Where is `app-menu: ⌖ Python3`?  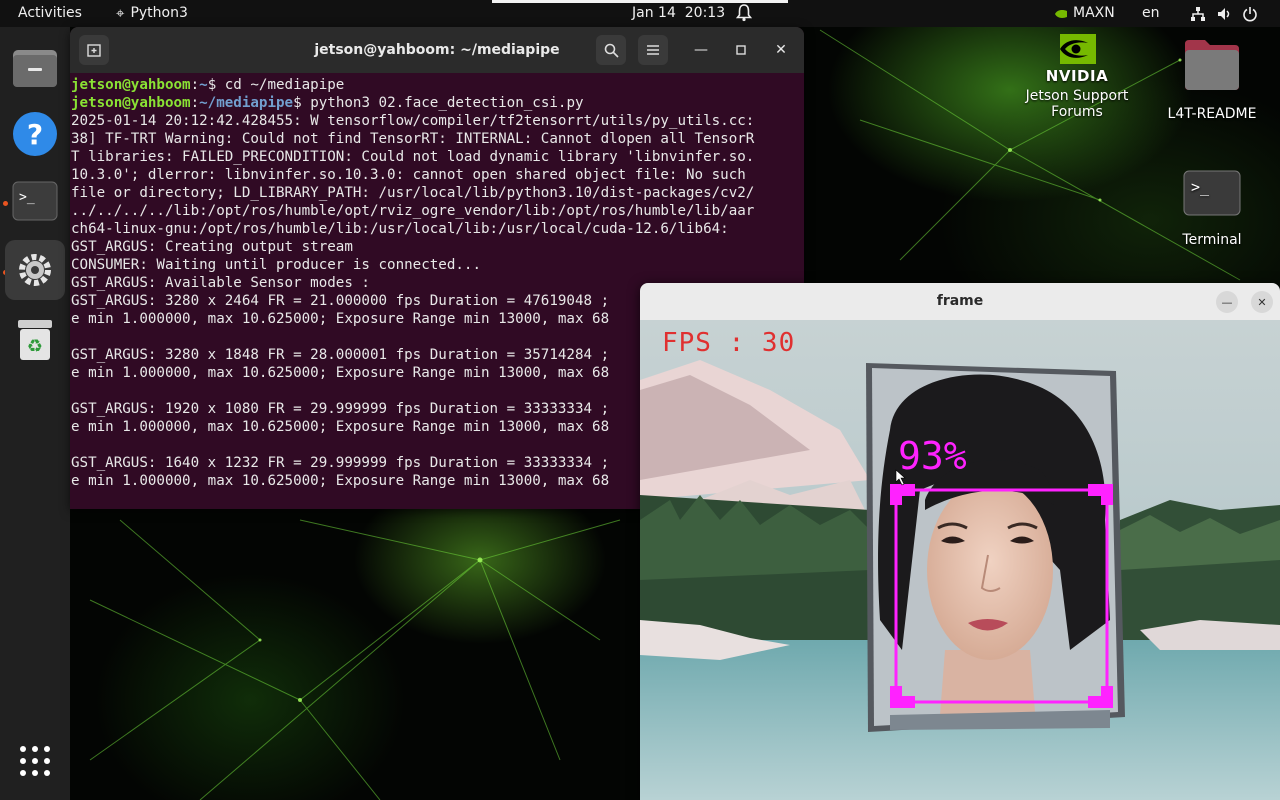 app-menu: ⌖ Python3 is located at coordinates (152, 13).